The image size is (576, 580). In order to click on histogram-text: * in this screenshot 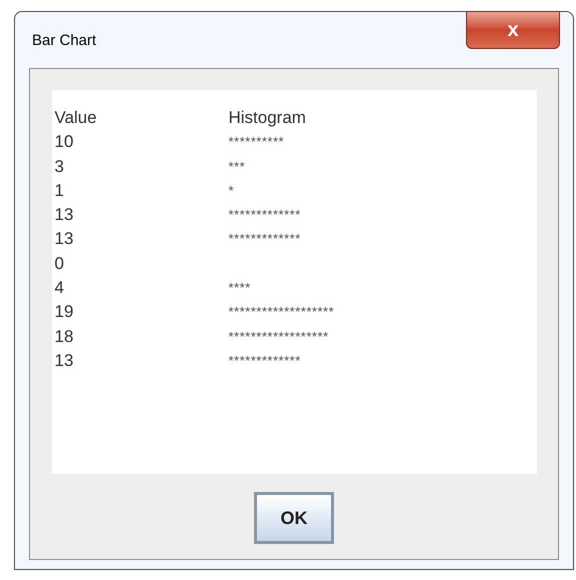, I will do `click(231, 191)`.